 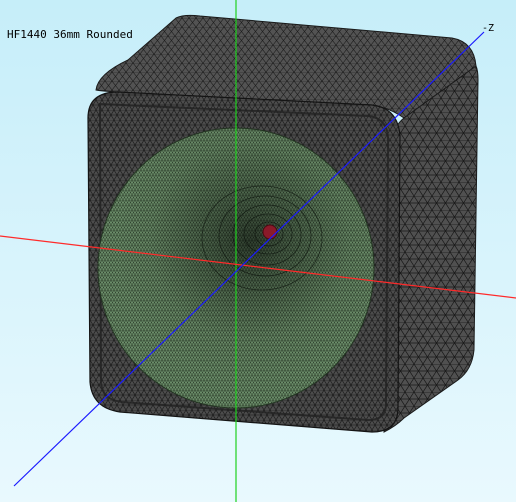 I want to click on z-axis-label: -Z, so click(x=488, y=28).